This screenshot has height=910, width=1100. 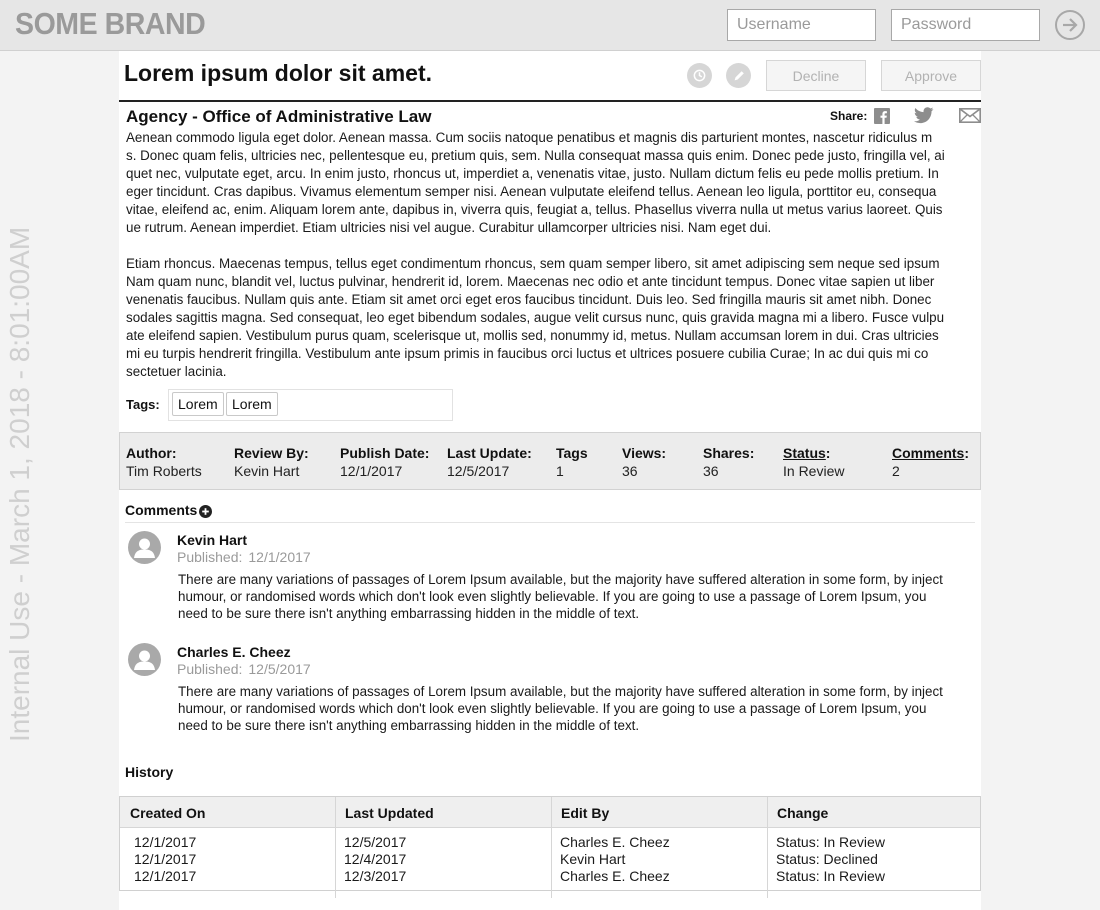 What do you see at coordinates (801, 25) in the screenshot?
I see `username-input` at bounding box center [801, 25].